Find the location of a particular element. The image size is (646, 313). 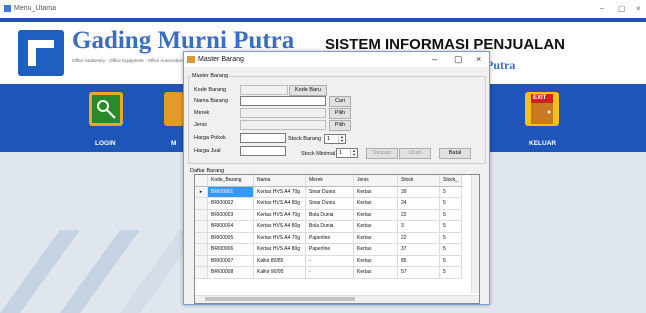

kode-baru-button: Kode Baru is located at coordinates (308, 90).